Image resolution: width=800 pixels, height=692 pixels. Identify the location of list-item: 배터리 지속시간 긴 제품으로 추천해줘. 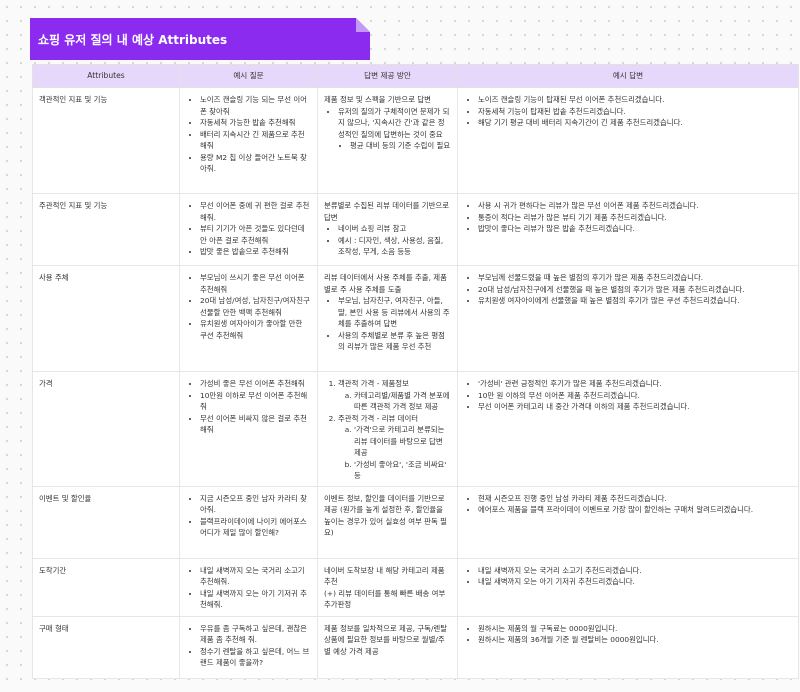
(255, 140).